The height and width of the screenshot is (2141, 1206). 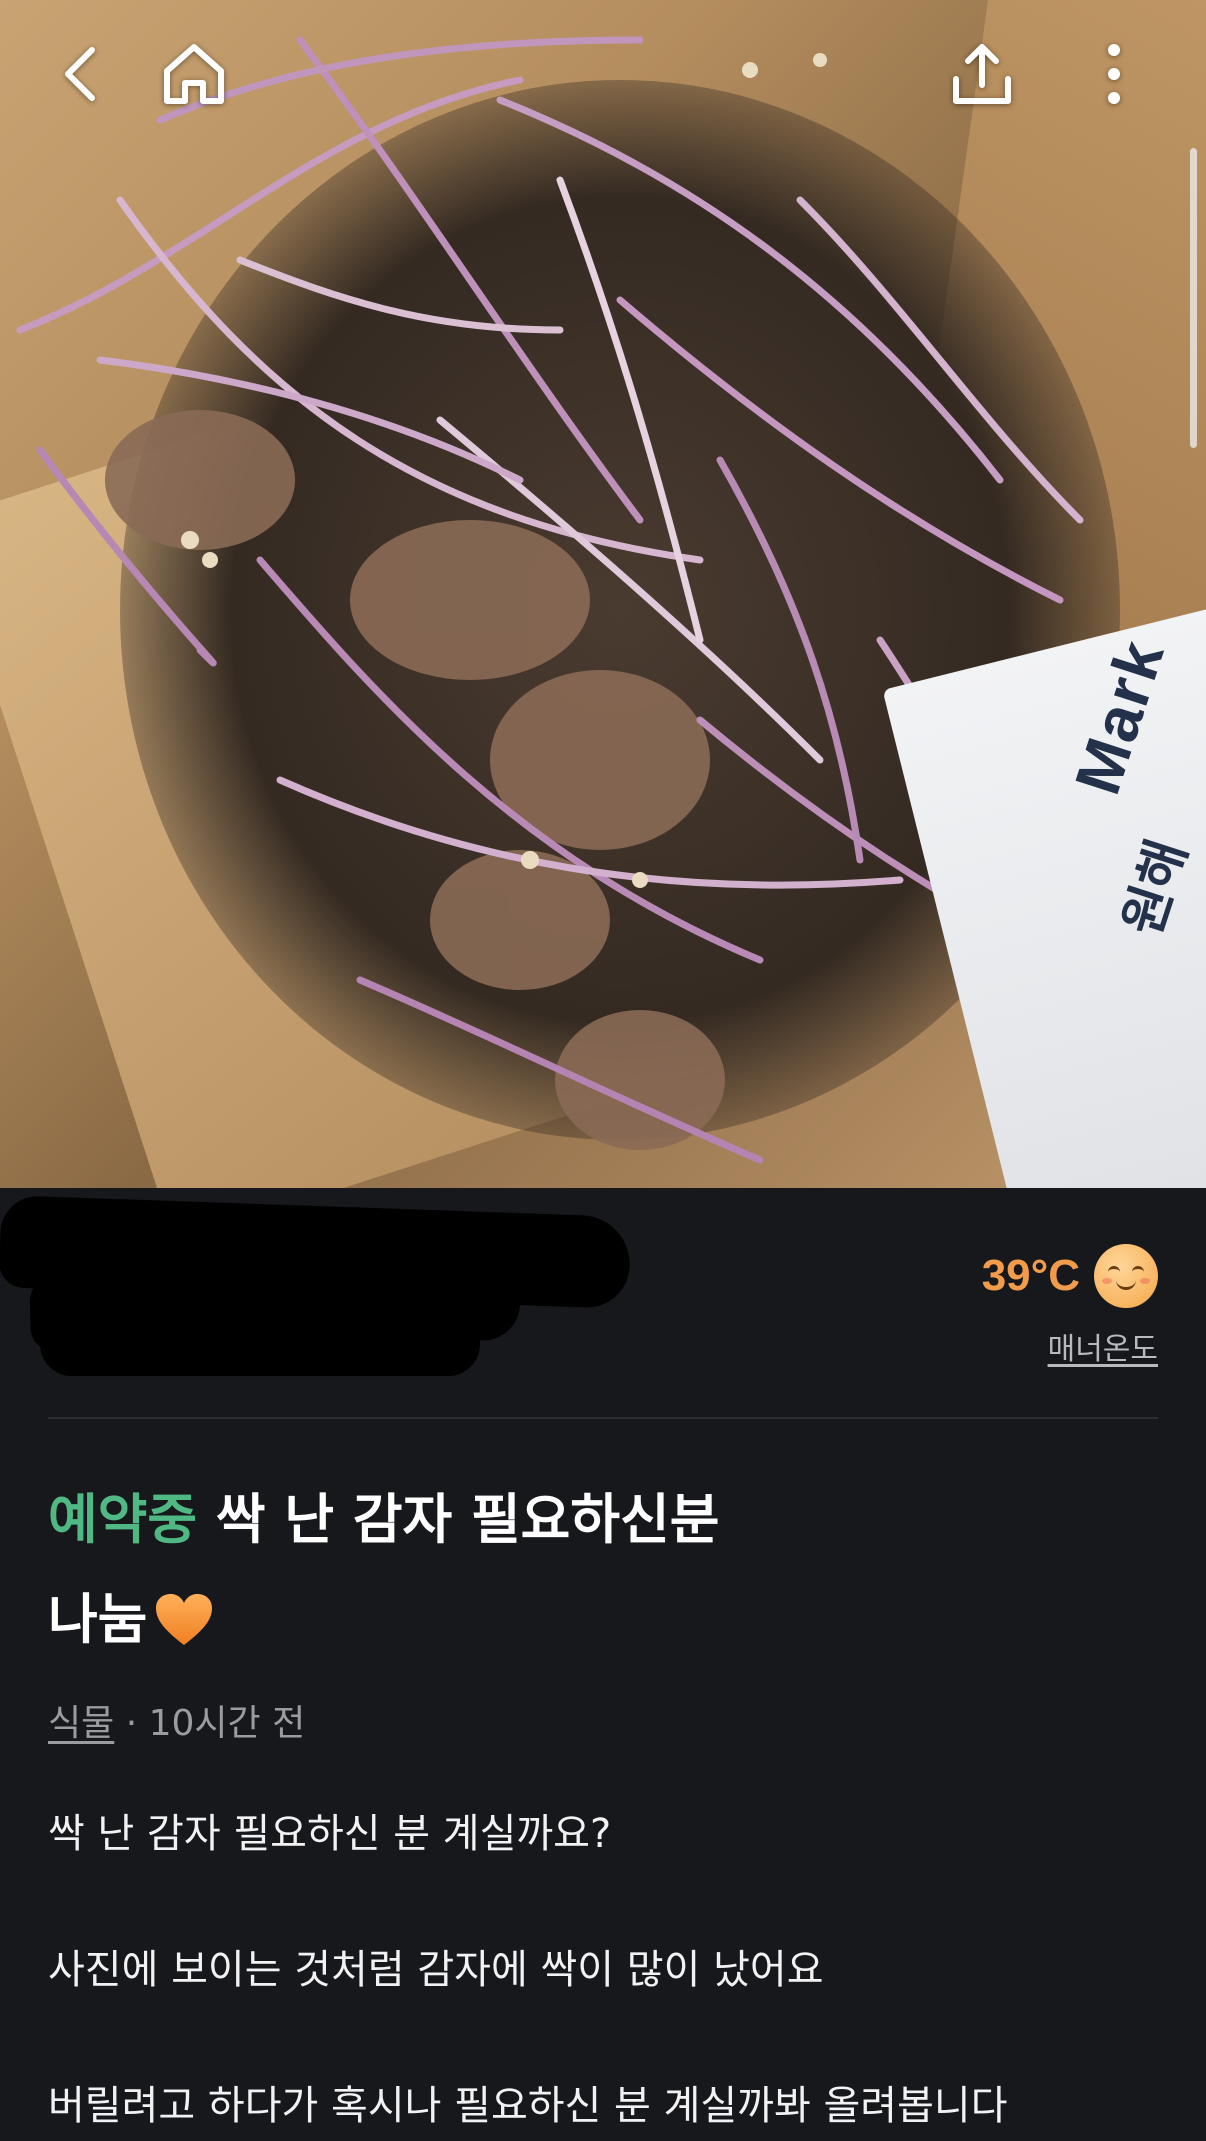 I want to click on category-link: 식물, so click(x=81, y=1723).